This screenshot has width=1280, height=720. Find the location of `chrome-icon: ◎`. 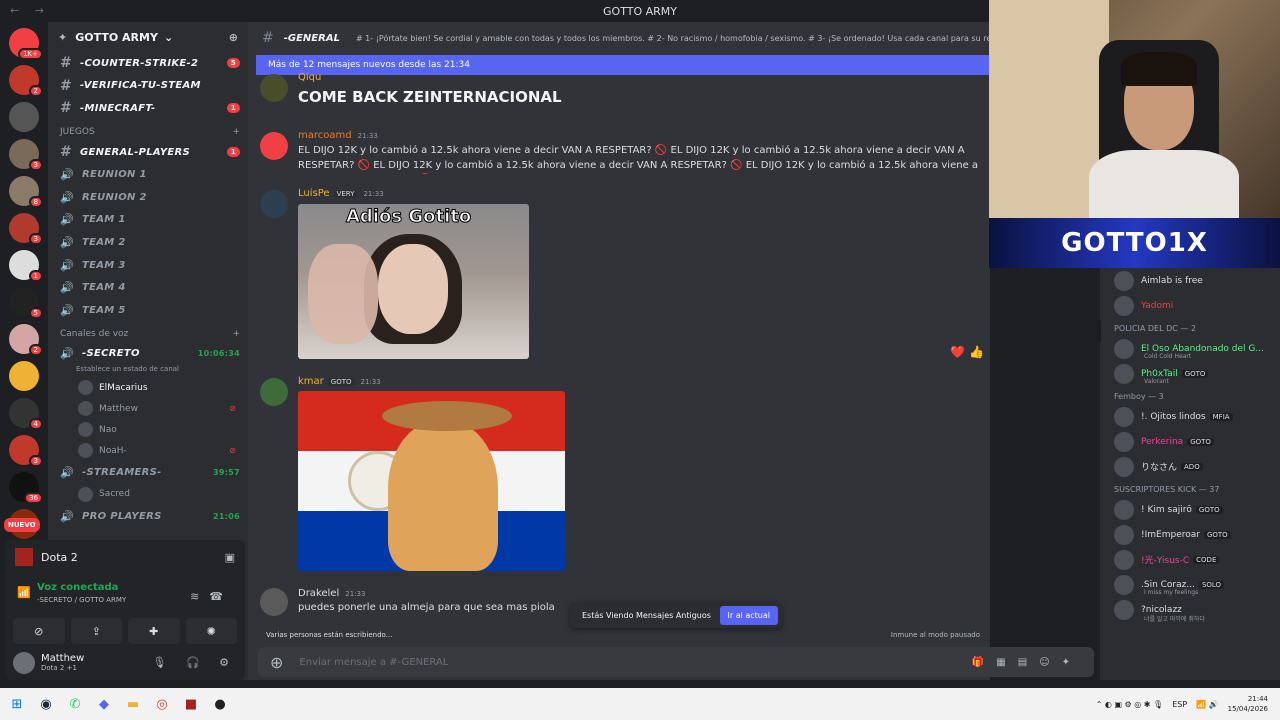

chrome-icon: ◎ is located at coordinates (162, 704).